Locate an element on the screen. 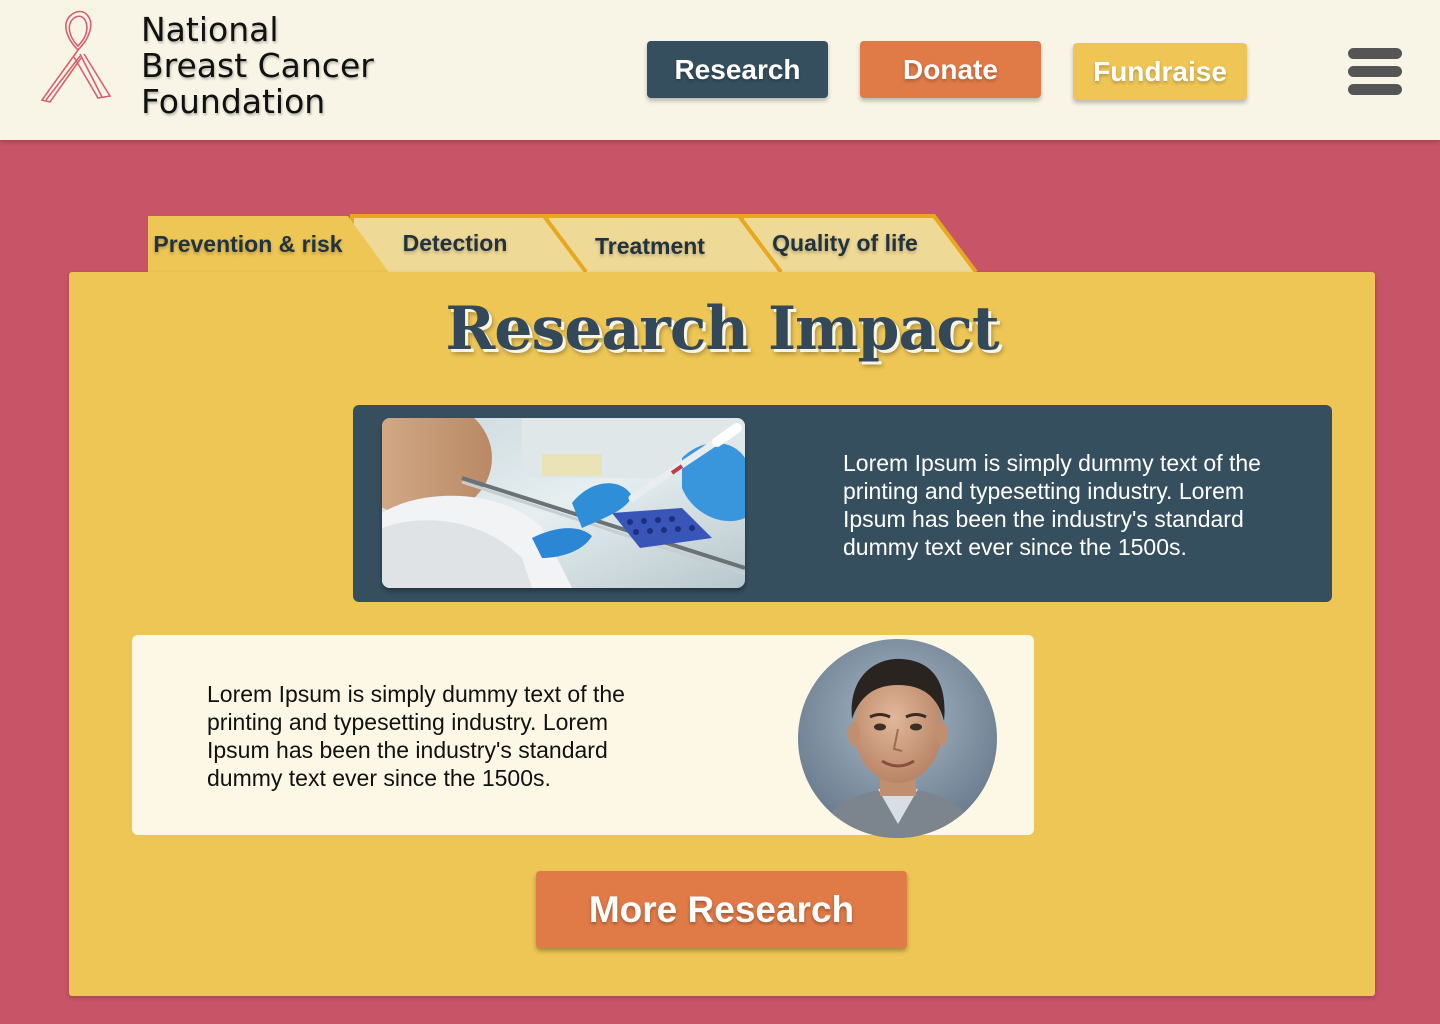 The width and height of the screenshot is (1440, 1024). lab-research-photo is located at coordinates (563, 503).